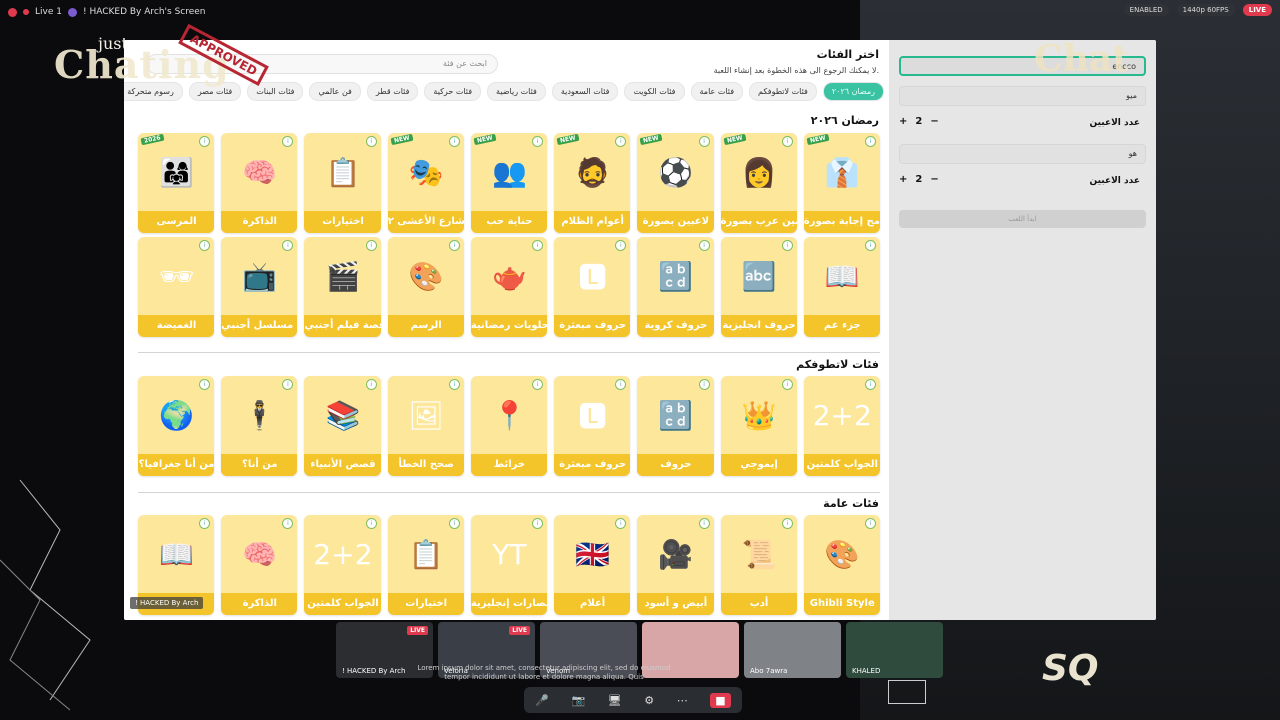 This screenshot has height=720, width=1280. Describe the element at coordinates (758, 604) in the screenshot. I see `category-card-label: أدب` at that location.